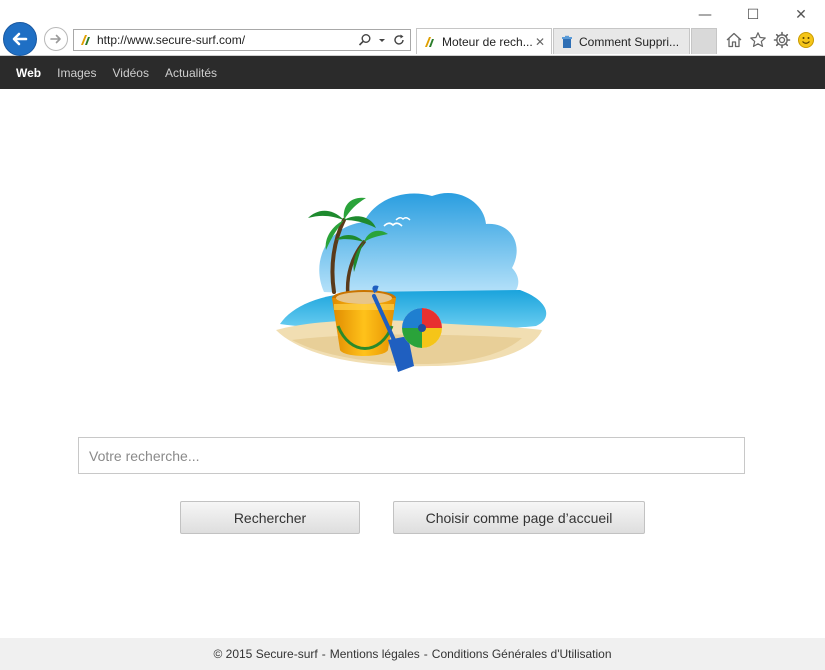 The height and width of the screenshot is (670, 825). I want to click on dropdown-icon, so click(382, 40).